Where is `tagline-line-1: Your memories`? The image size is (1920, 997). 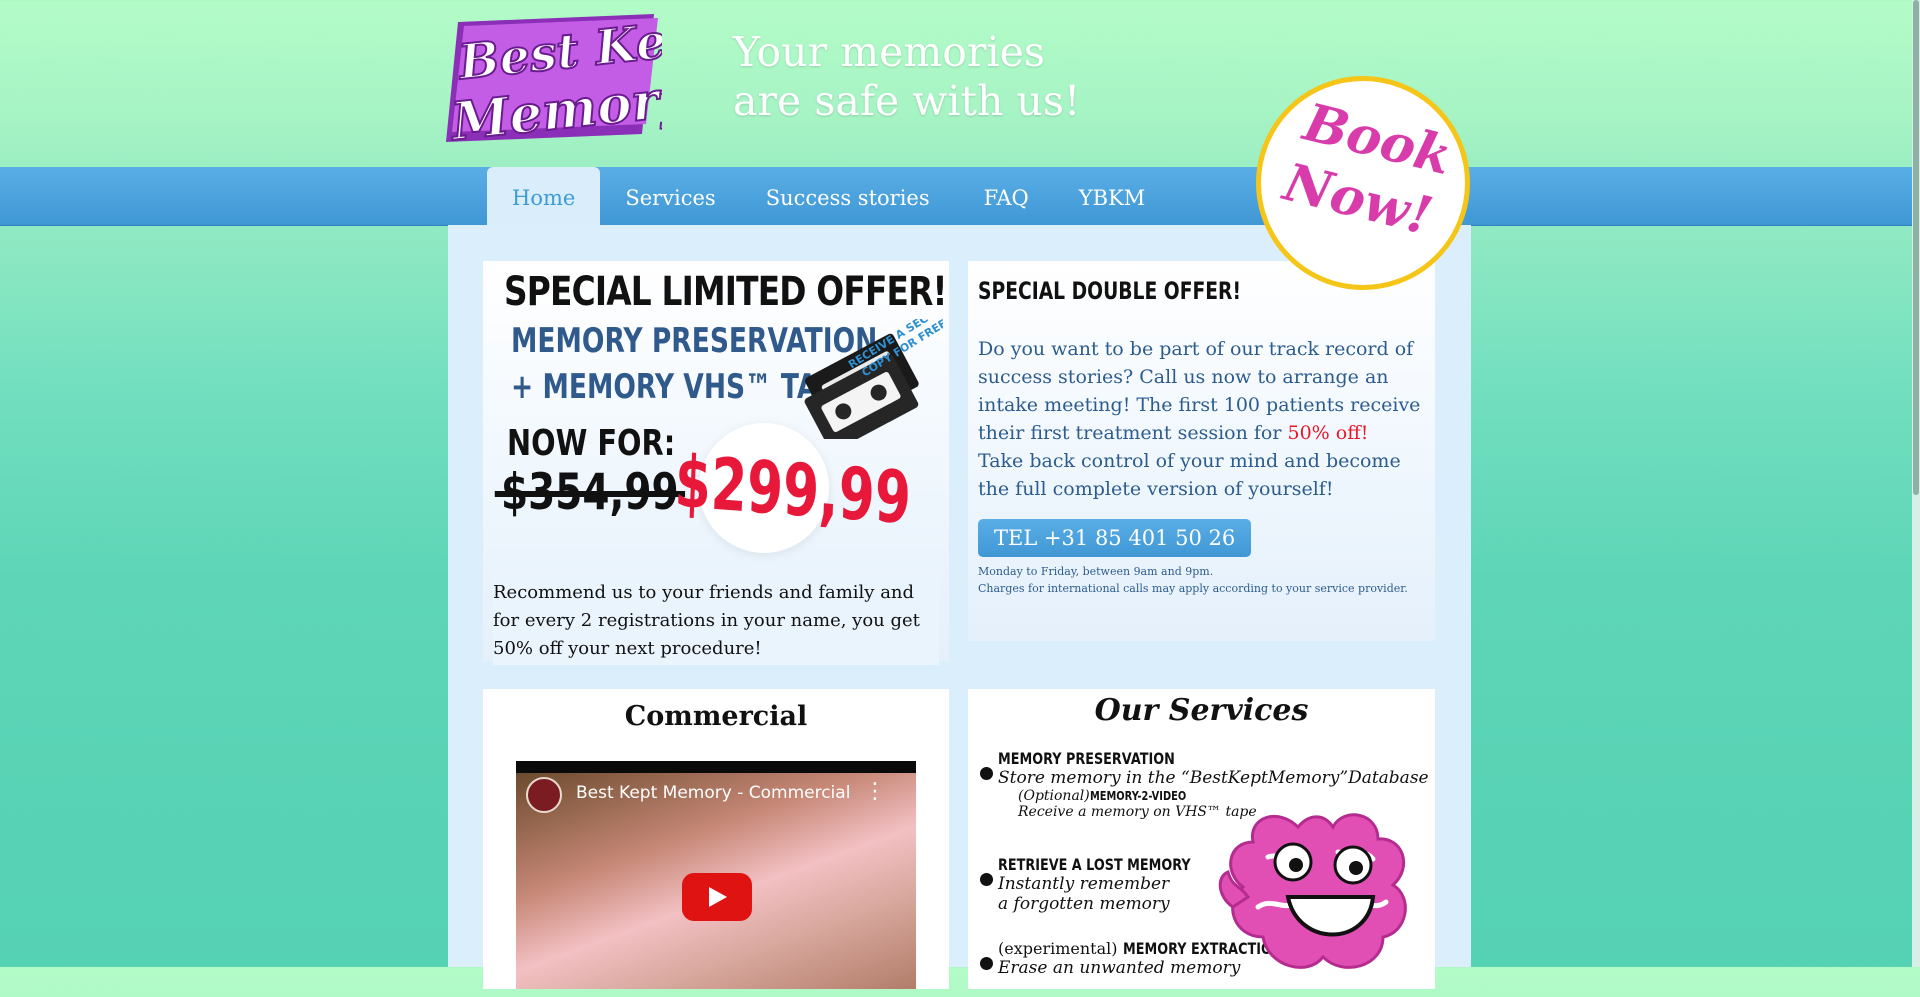
tagline-line-1: Your memories is located at coordinates (889, 52).